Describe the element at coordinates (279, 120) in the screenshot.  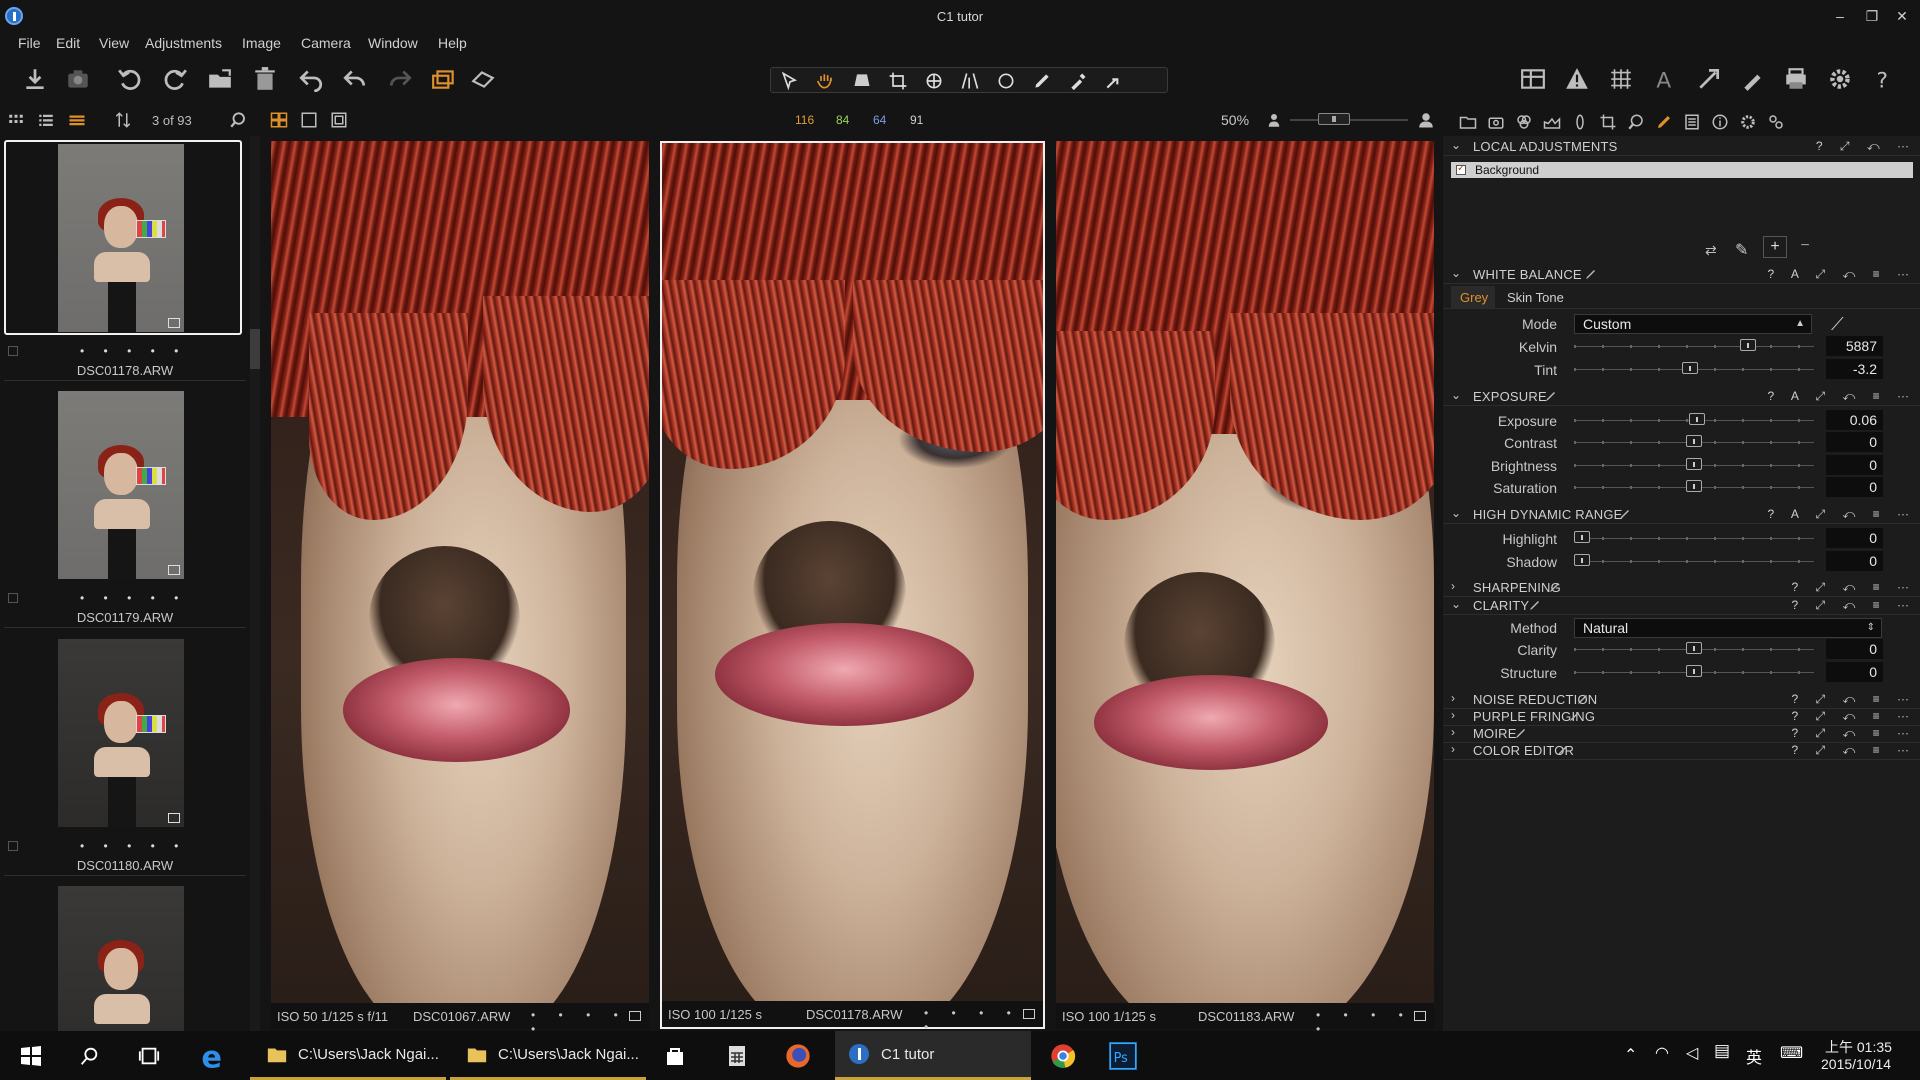
I see `multi-view-icon` at that location.